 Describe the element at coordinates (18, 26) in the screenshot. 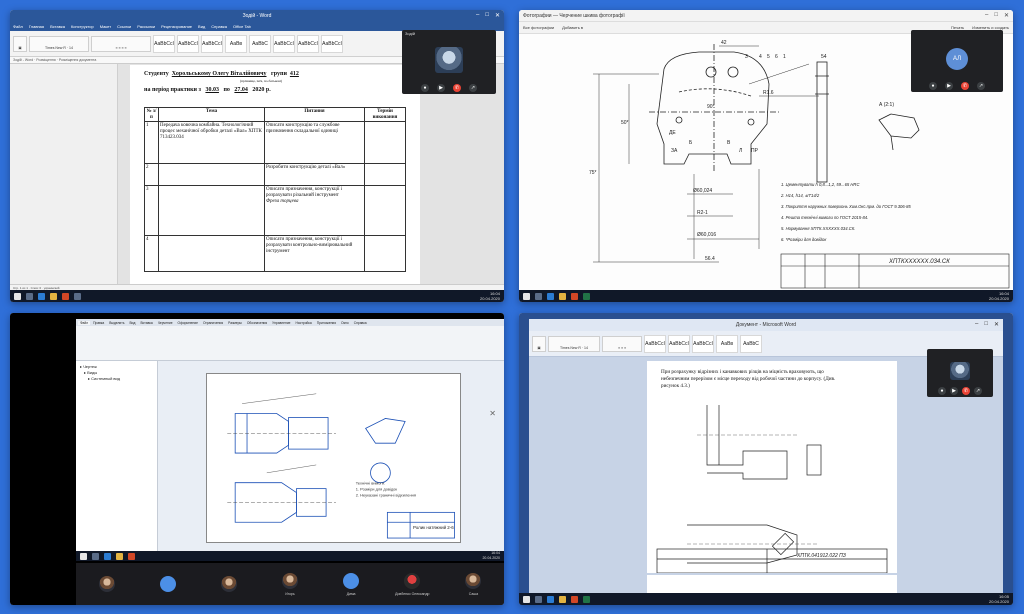

I see `ribbon-tab: Файл` at that location.